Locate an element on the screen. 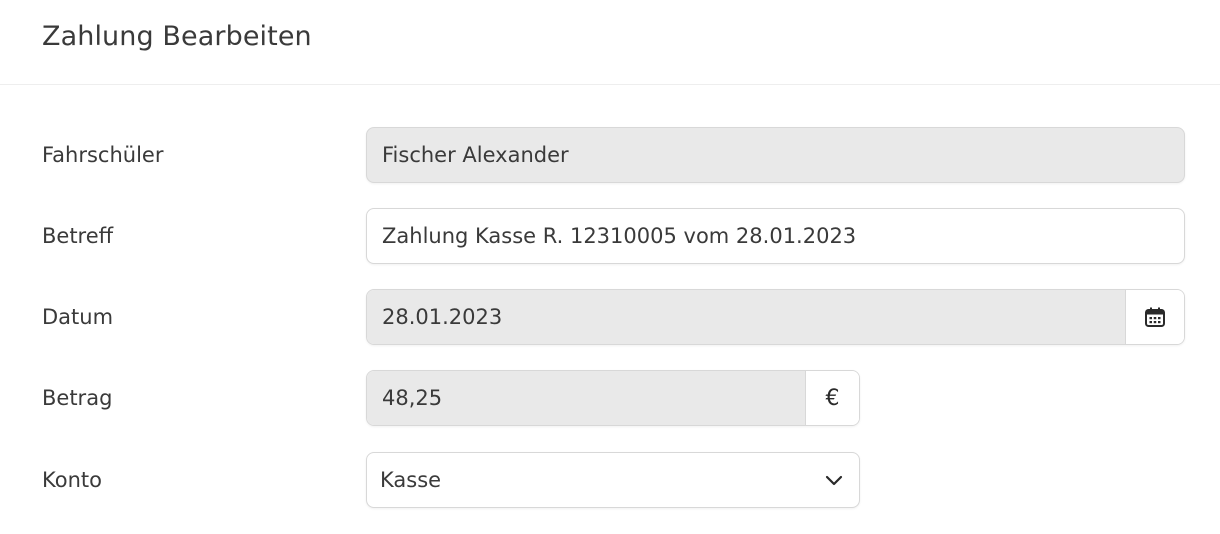  student-label: Fahrschüler is located at coordinates (103, 155).